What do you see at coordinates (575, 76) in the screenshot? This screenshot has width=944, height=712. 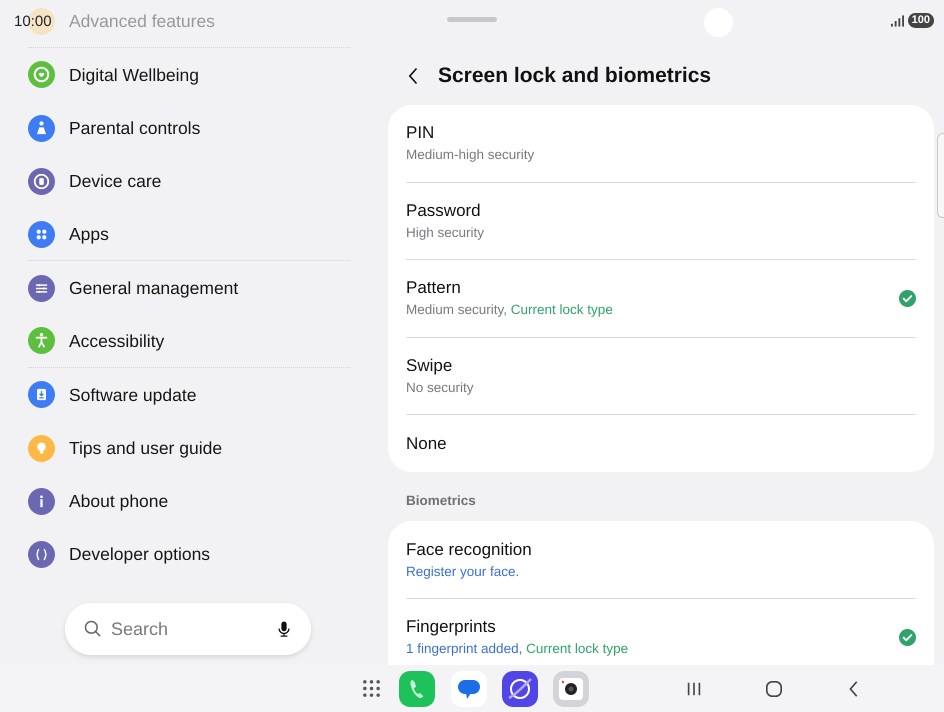 I see `page-title: Screen lock and biometrics` at bounding box center [575, 76].